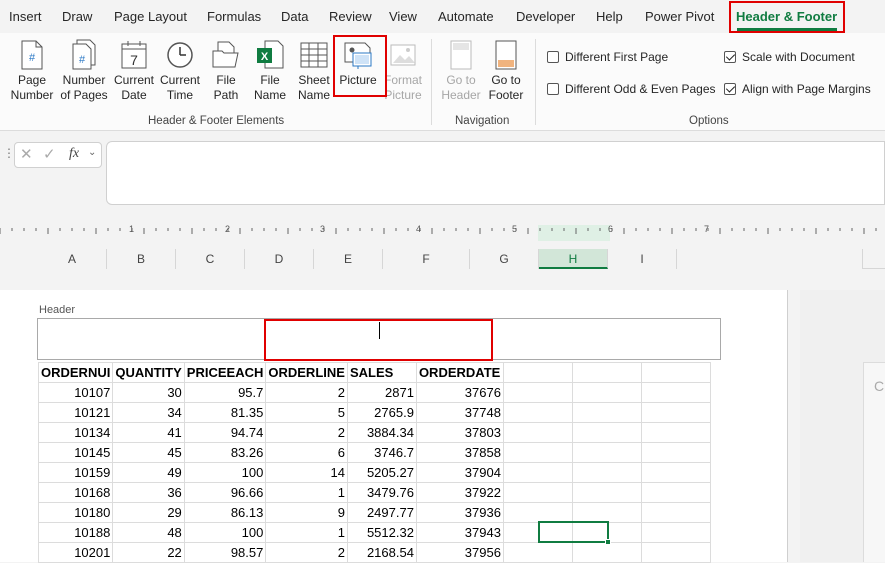 This screenshot has height=563, width=885. Describe the element at coordinates (459, 412) in the screenshot. I see `data-cell: 37748` at that location.